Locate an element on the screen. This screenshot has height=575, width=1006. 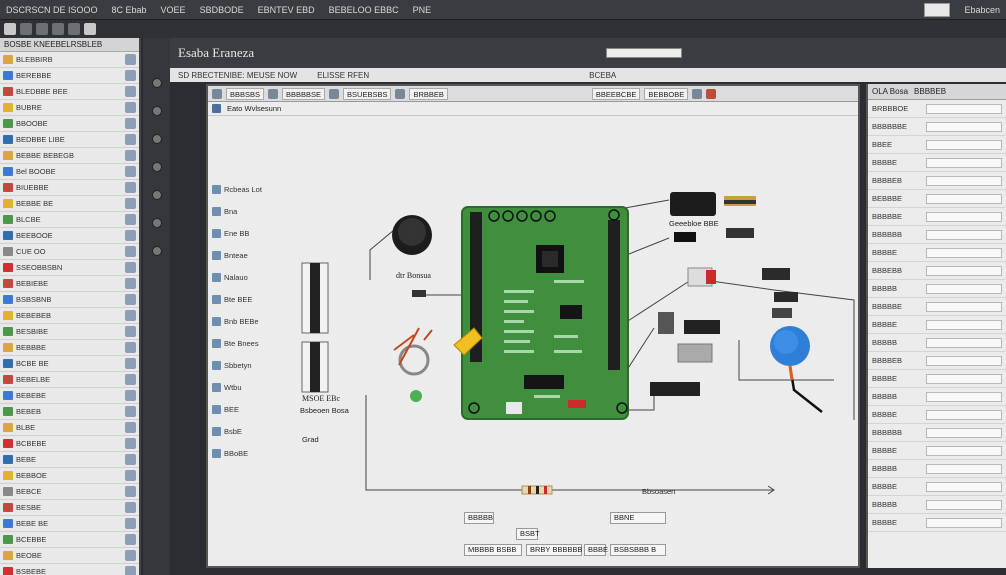
library-item: BIUEBBE is located at coordinates (69, 188).